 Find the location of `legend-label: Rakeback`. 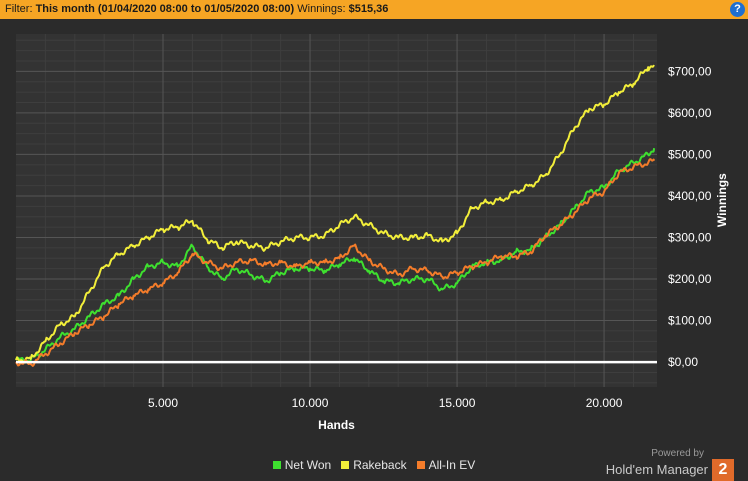

legend-label: Rakeback is located at coordinates (380, 465).